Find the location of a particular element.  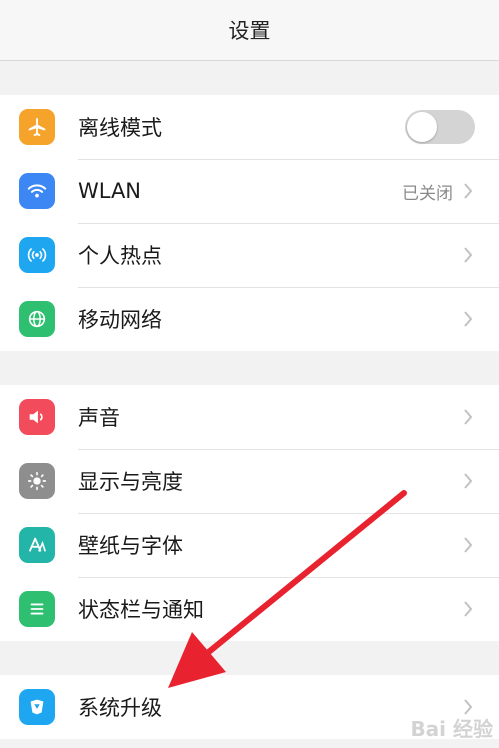

toggle-knob is located at coordinates (422, 127).